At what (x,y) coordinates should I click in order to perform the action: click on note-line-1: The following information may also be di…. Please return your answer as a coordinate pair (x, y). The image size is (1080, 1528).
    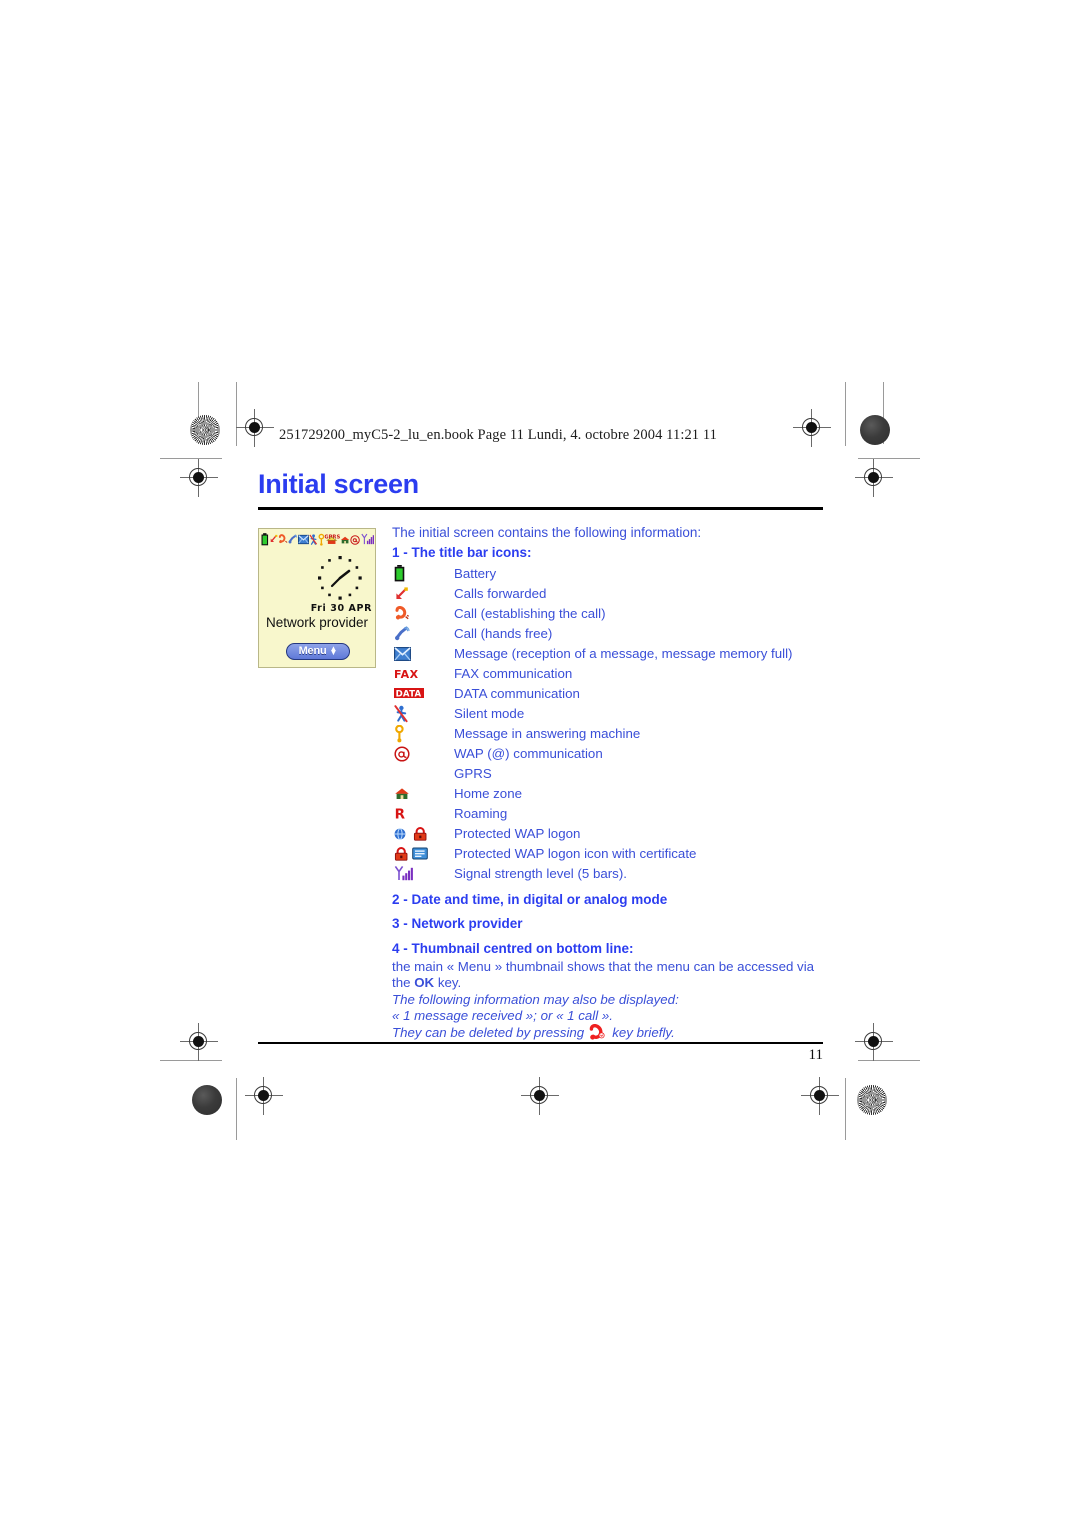
    Looking at the image, I should click on (535, 999).